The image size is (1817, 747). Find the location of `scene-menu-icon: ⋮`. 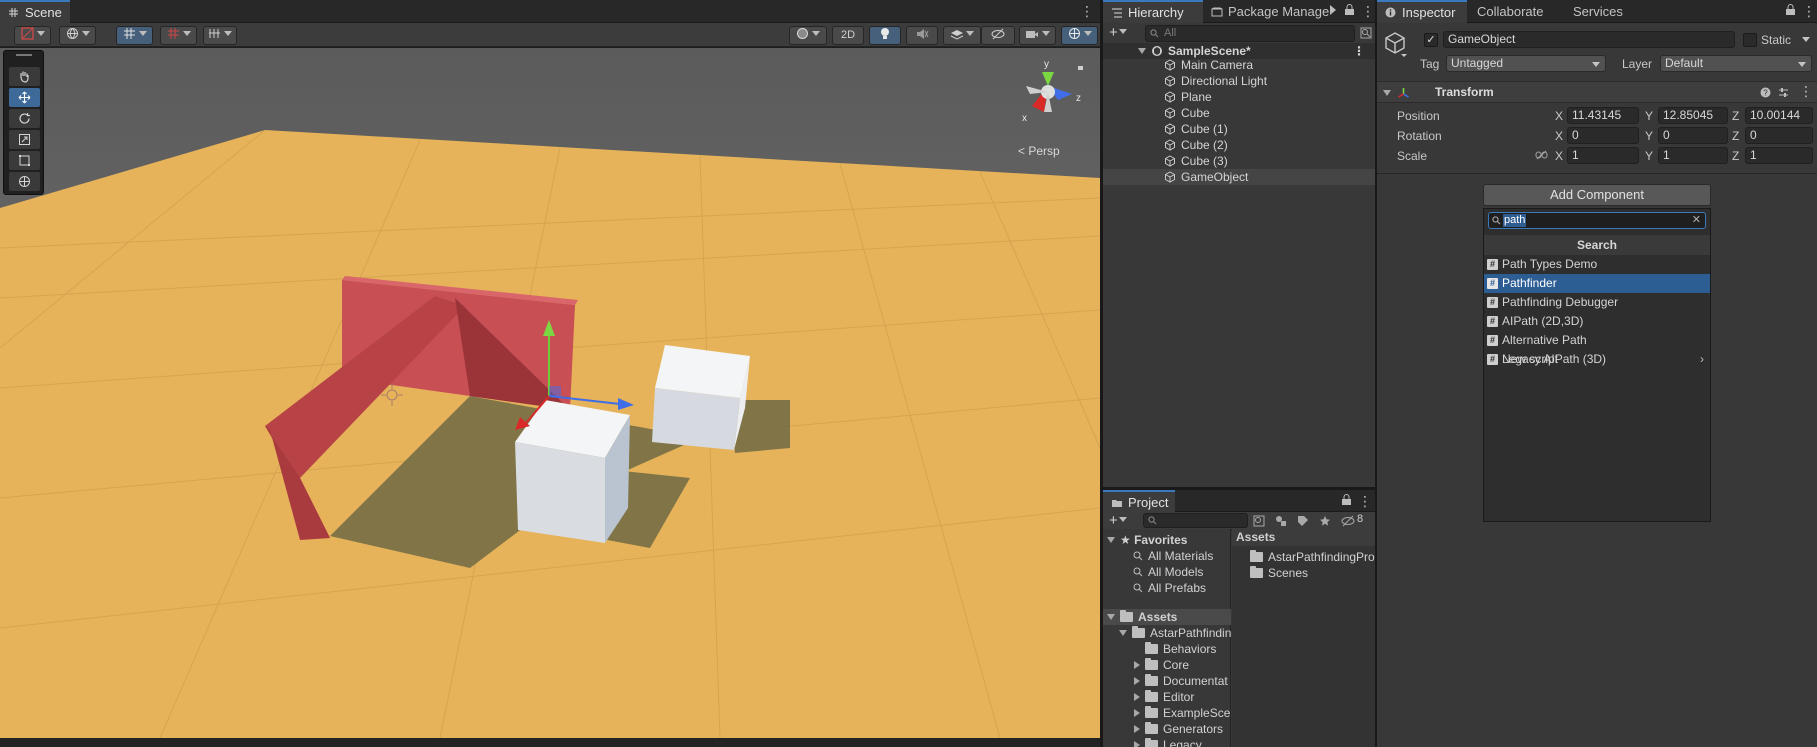

scene-menu-icon: ⋮ is located at coordinates (1087, 11).